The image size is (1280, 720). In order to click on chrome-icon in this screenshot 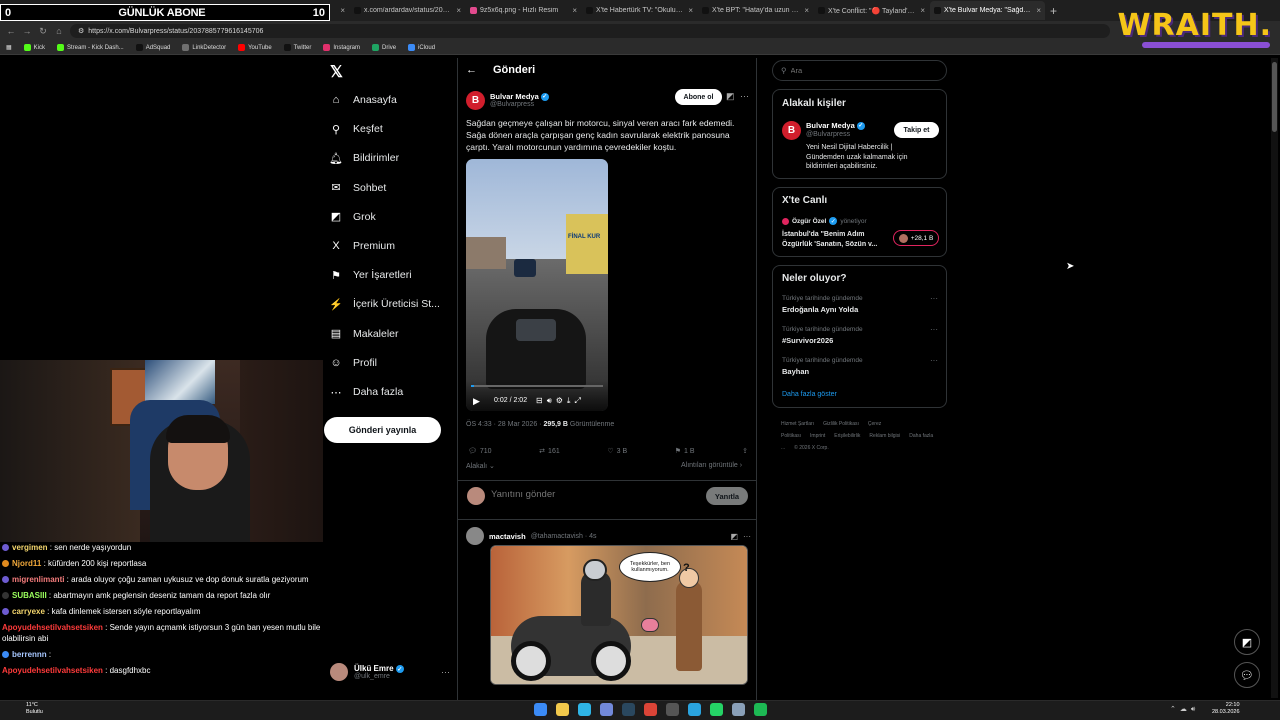, I will do `click(650, 709)`.